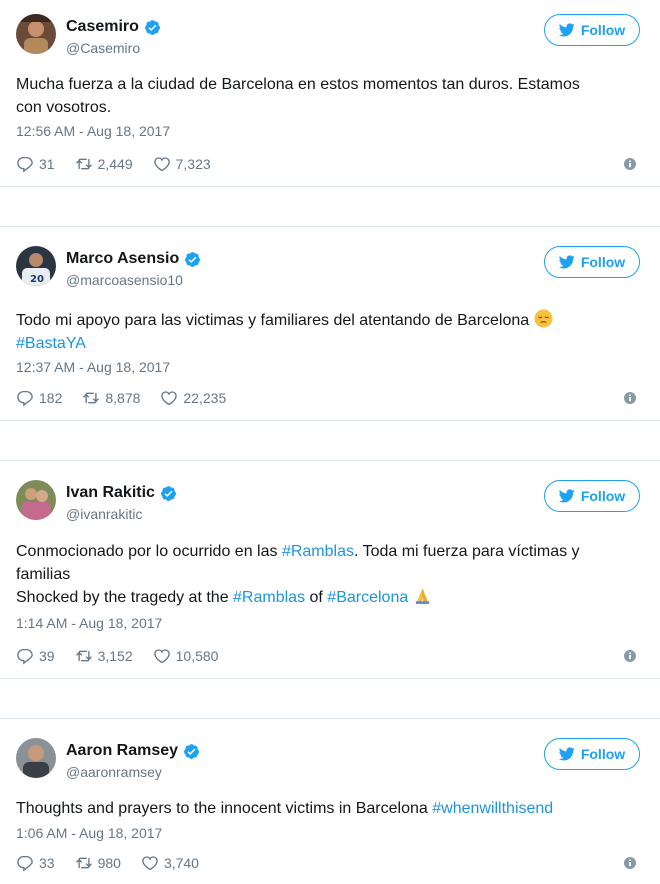 The width and height of the screenshot is (660, 884). What do you see at coordinates (205, 398) in the screenshot?
I see `like-count: 22,235` at bounding box center [205, 398].